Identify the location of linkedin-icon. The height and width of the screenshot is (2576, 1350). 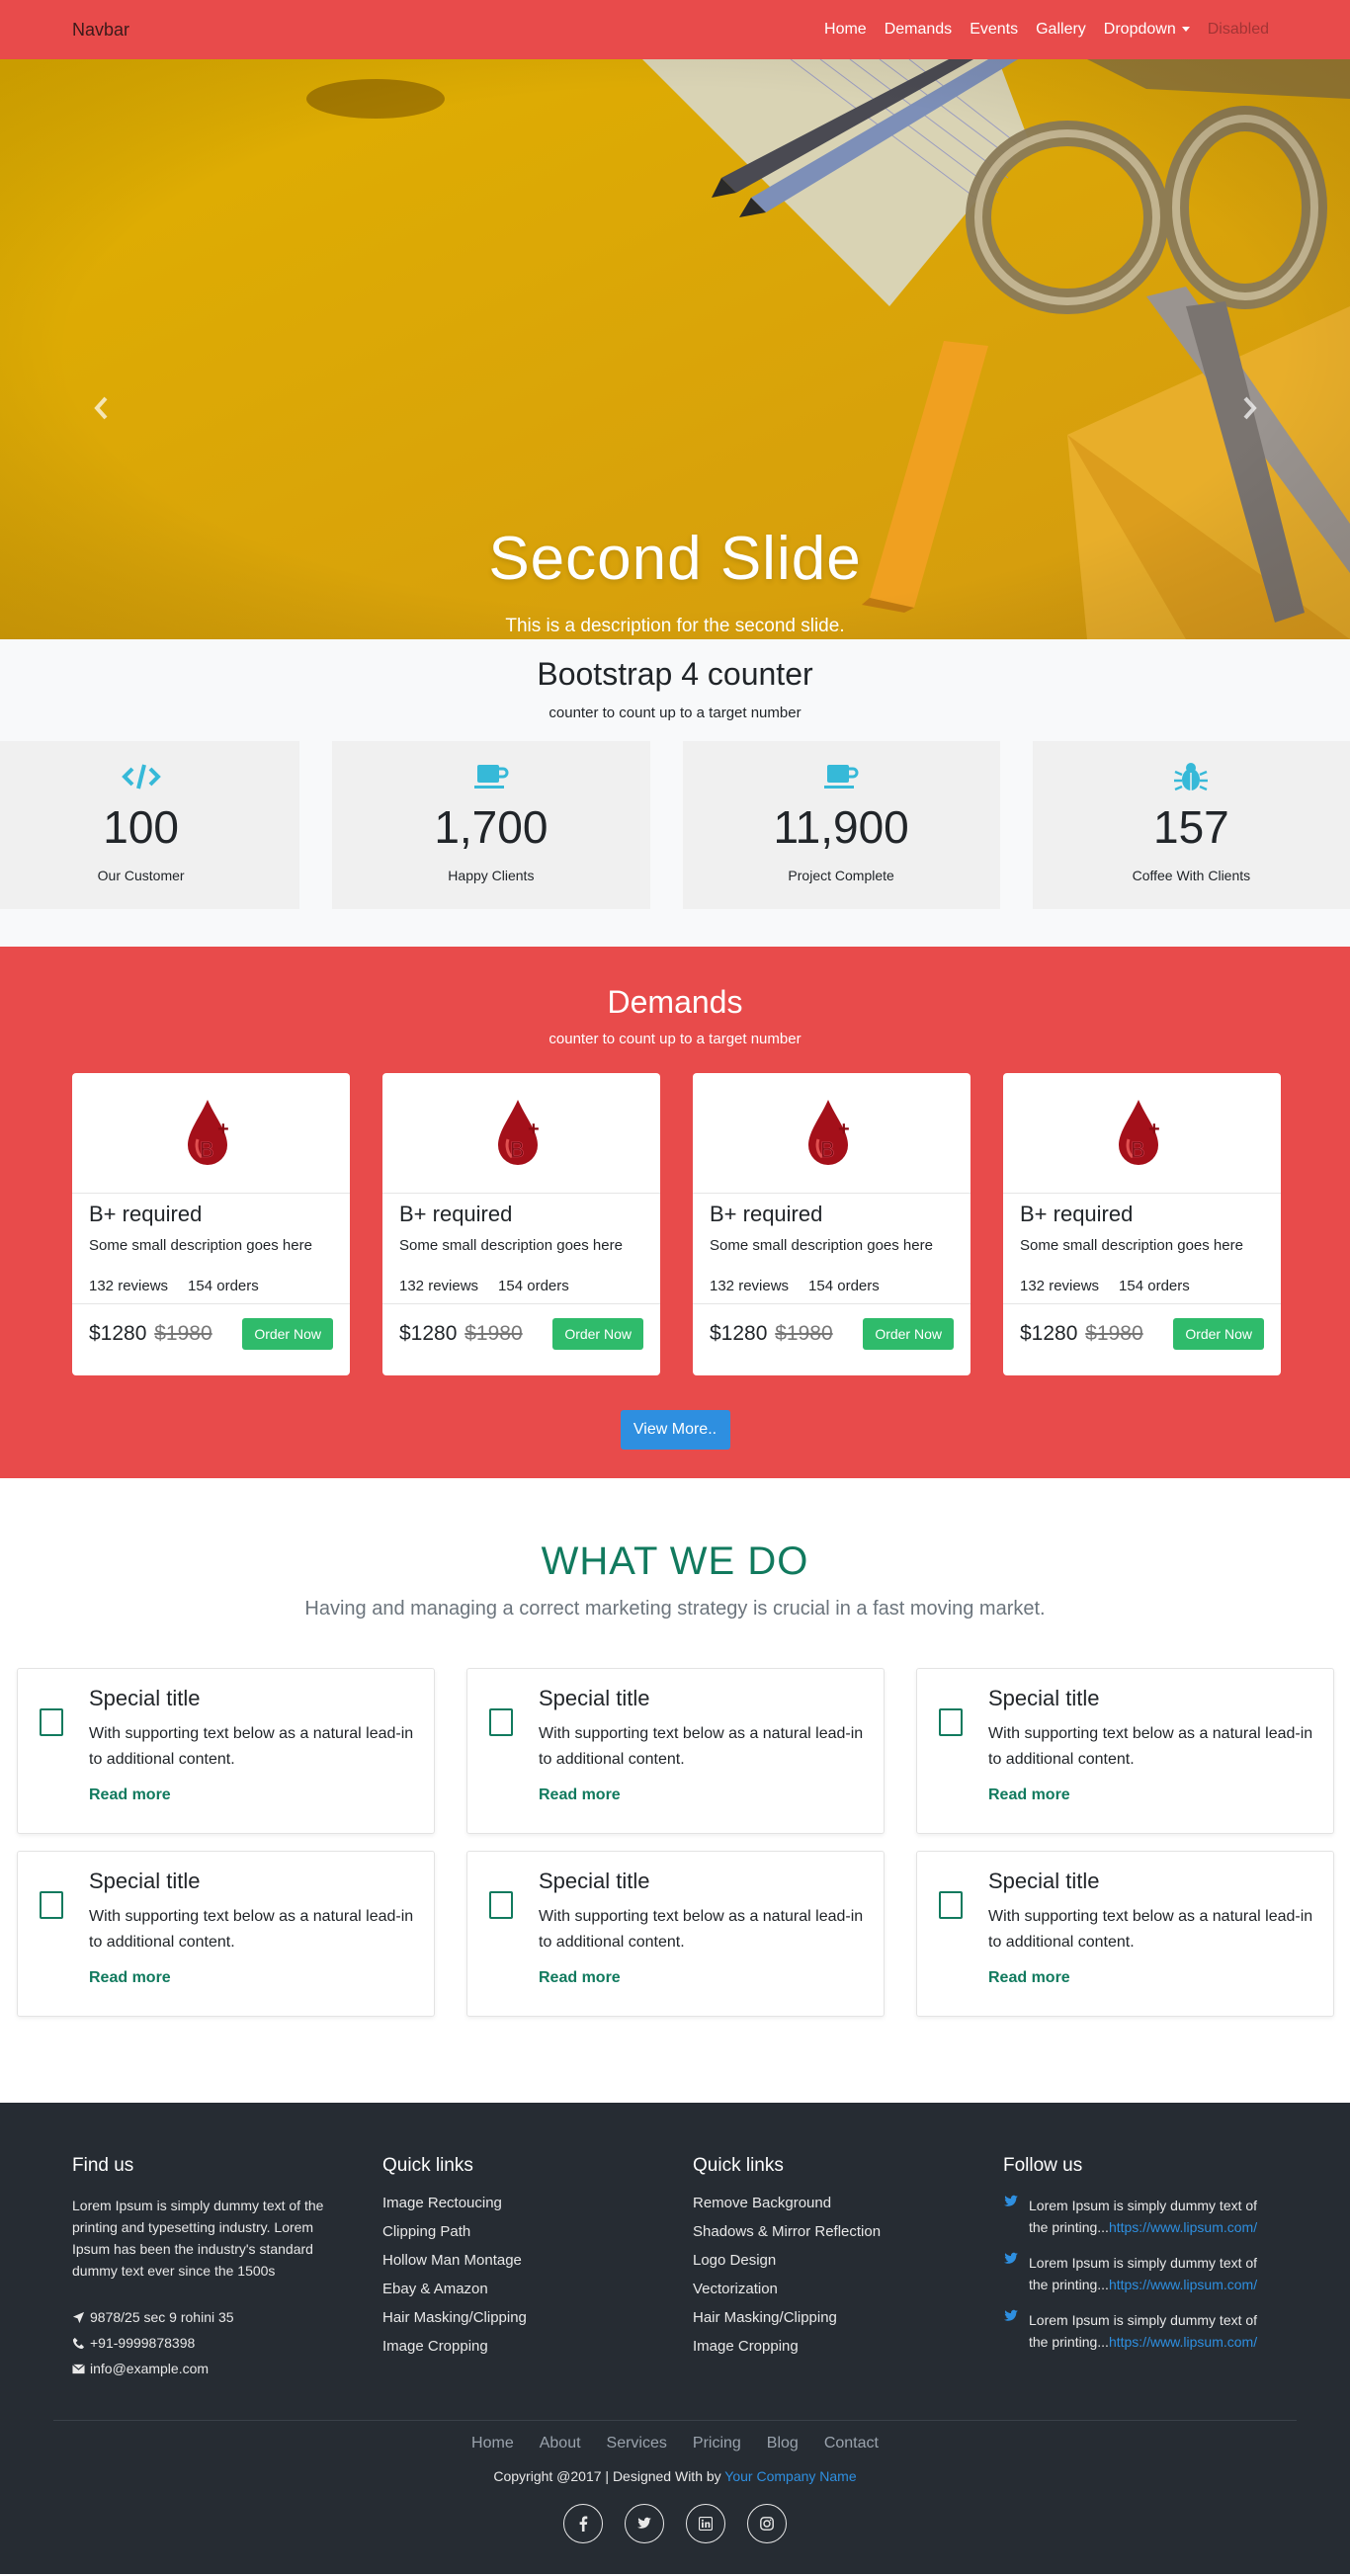
(705, 2523).